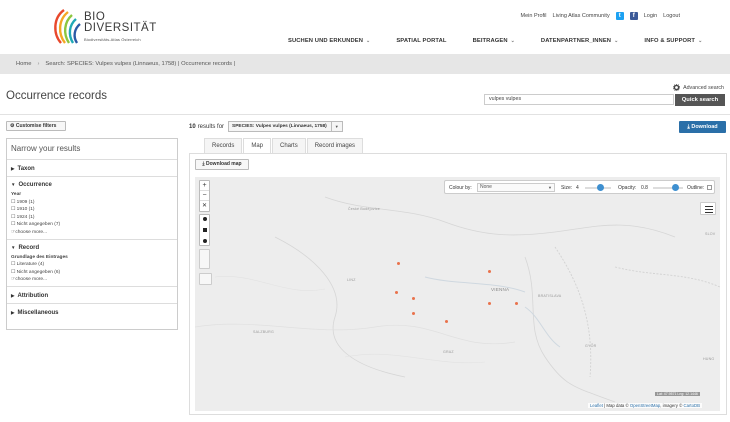 The width and height of the screenshot is (730, 422). What do you see at coordinates (675, 187) in the screenshot?
I see `opacity-slider-handle` at bounding box center [675, 187].